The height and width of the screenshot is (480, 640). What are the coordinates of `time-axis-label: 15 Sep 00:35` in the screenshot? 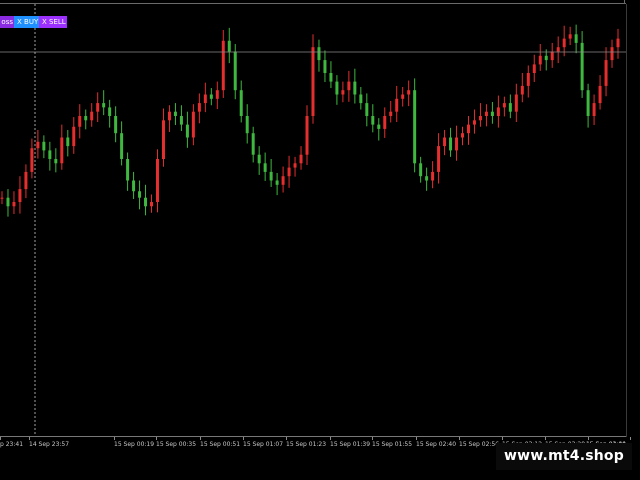 It's located at (176, 444).